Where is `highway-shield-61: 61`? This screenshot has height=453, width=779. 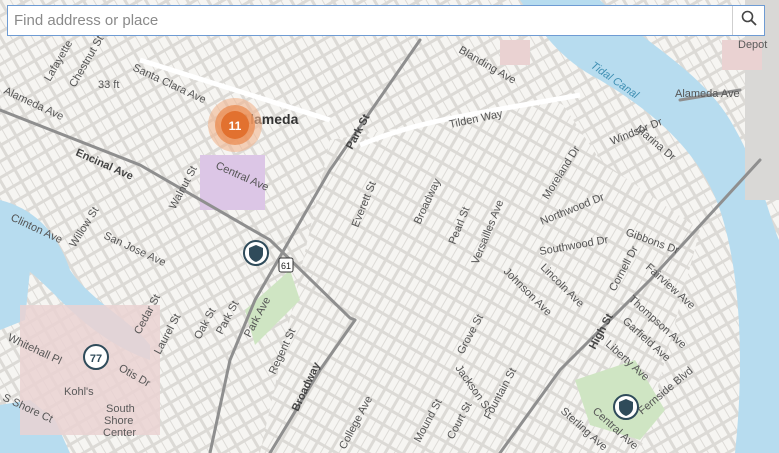
highway-shield-61: 61 is located at coordinates (286, 265).